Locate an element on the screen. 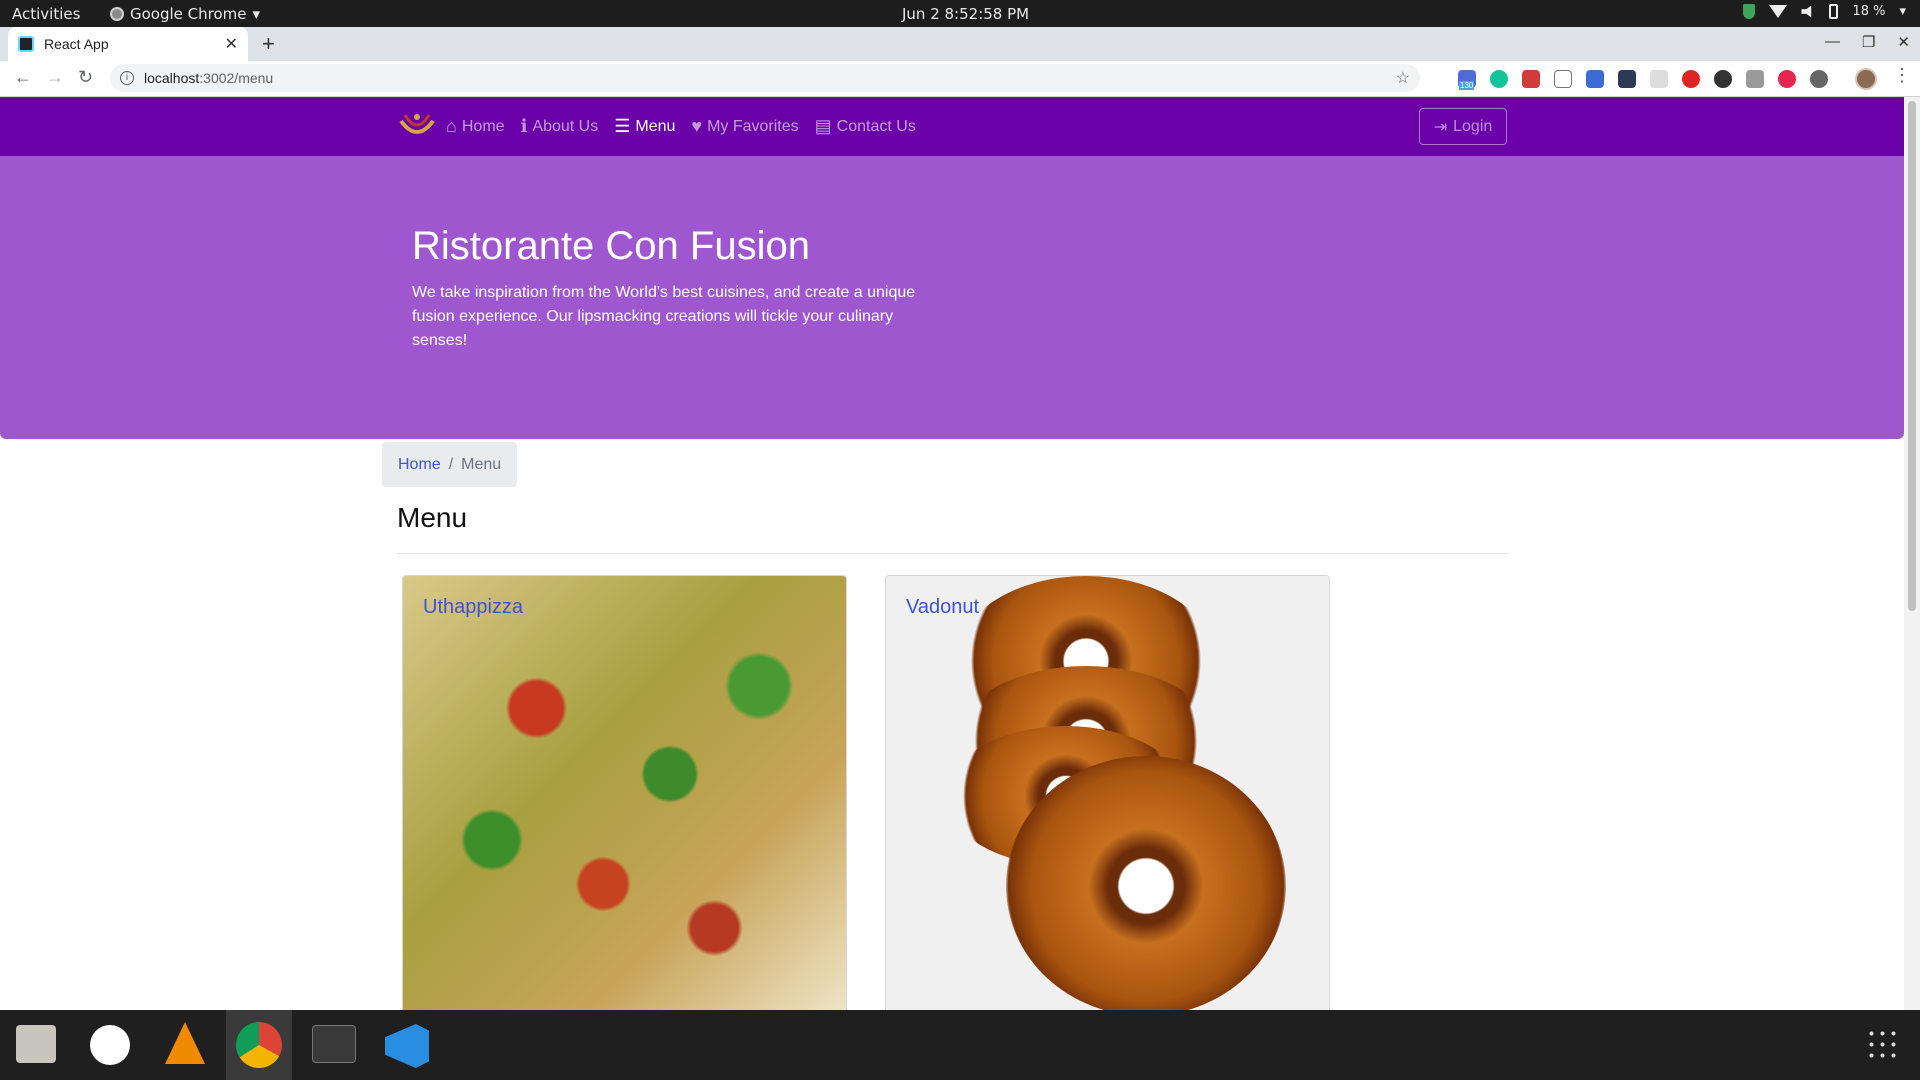 This screenshot has width=1920, height=1080. browser-toolbar: ← → ↻ i localhost:3002/menu ☆ 130 ⋮ is located at coordinates (960, 79).